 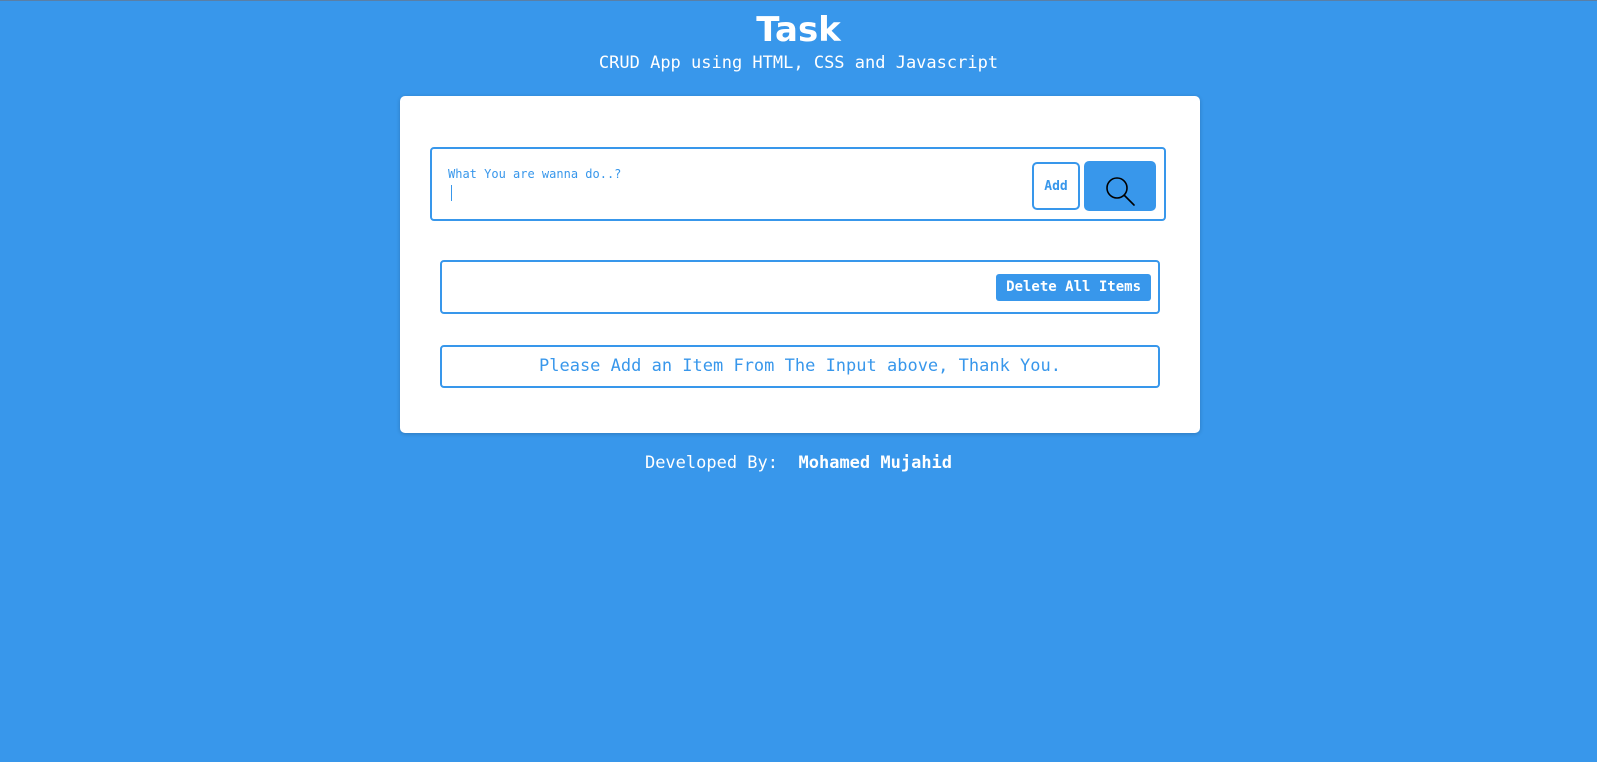 What do you see at coordinates (1056, 186) in the screenshot?
I see `add-button: Add` at bounding box center [1056, 186].